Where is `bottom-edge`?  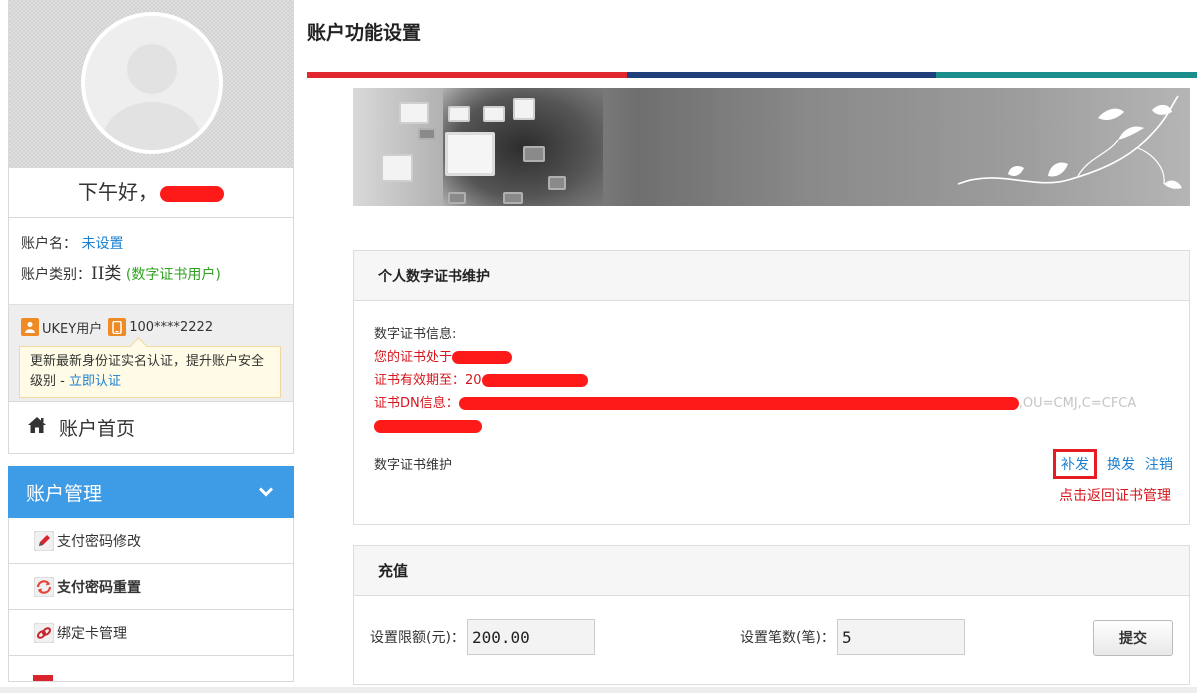
bottom-edge is located at coordinates (598, 690).